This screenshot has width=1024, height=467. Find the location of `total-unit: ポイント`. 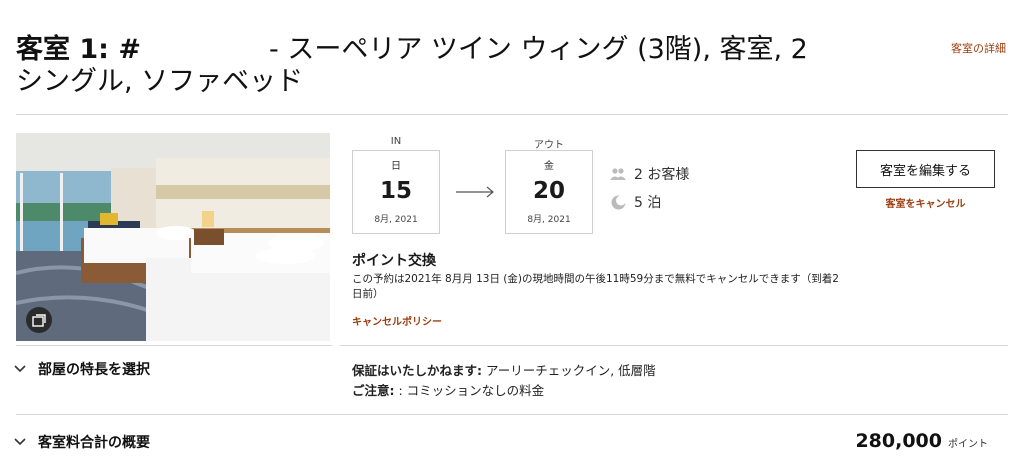

total-unit: ポイント is located at coordinates (968, 444).